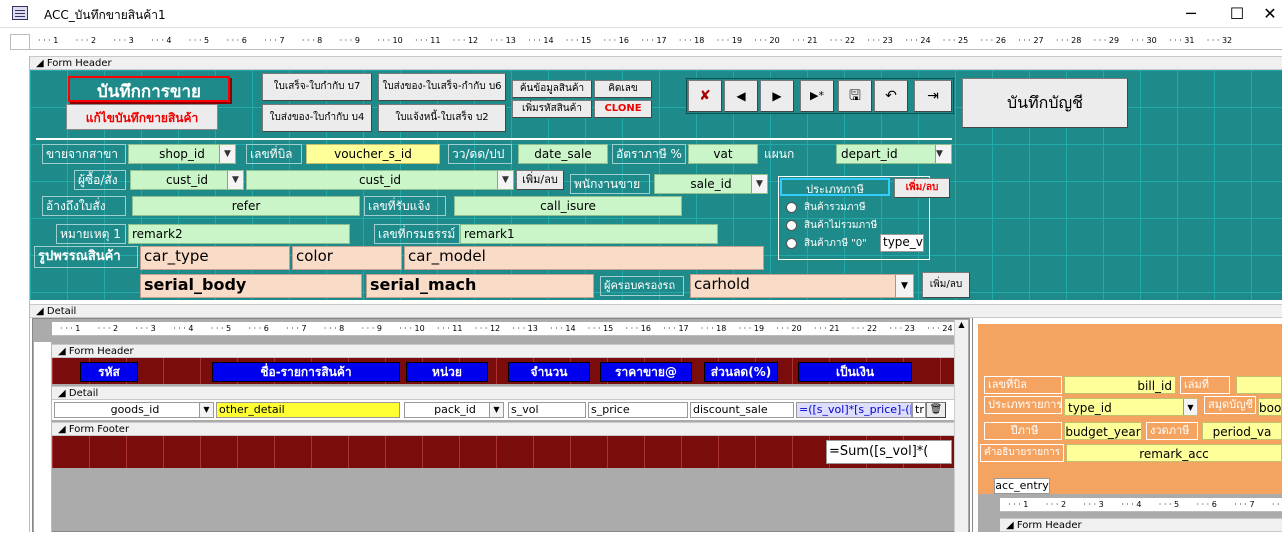 This screenshot has width=1282, height=533. What do you see at coordinates (933, 96) in the screenshot?
I see `exit-icon: ⇥` at bounding box center [933, 96].